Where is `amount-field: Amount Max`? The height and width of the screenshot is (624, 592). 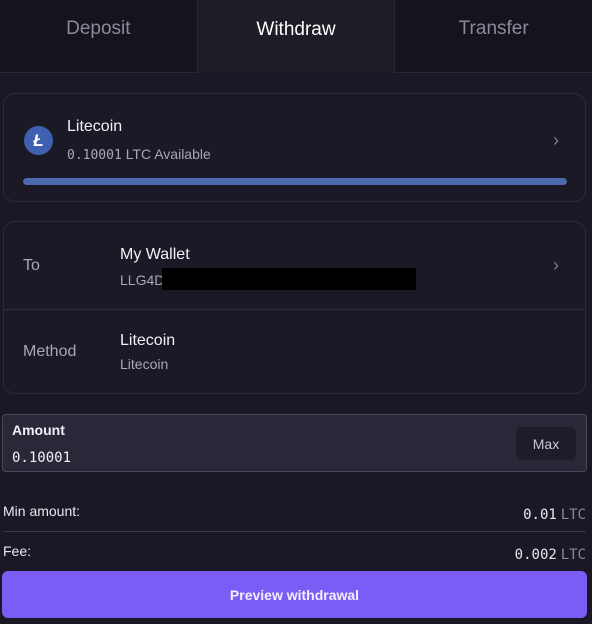 amount-field: Amount Max is located at coordinates (294, 443).